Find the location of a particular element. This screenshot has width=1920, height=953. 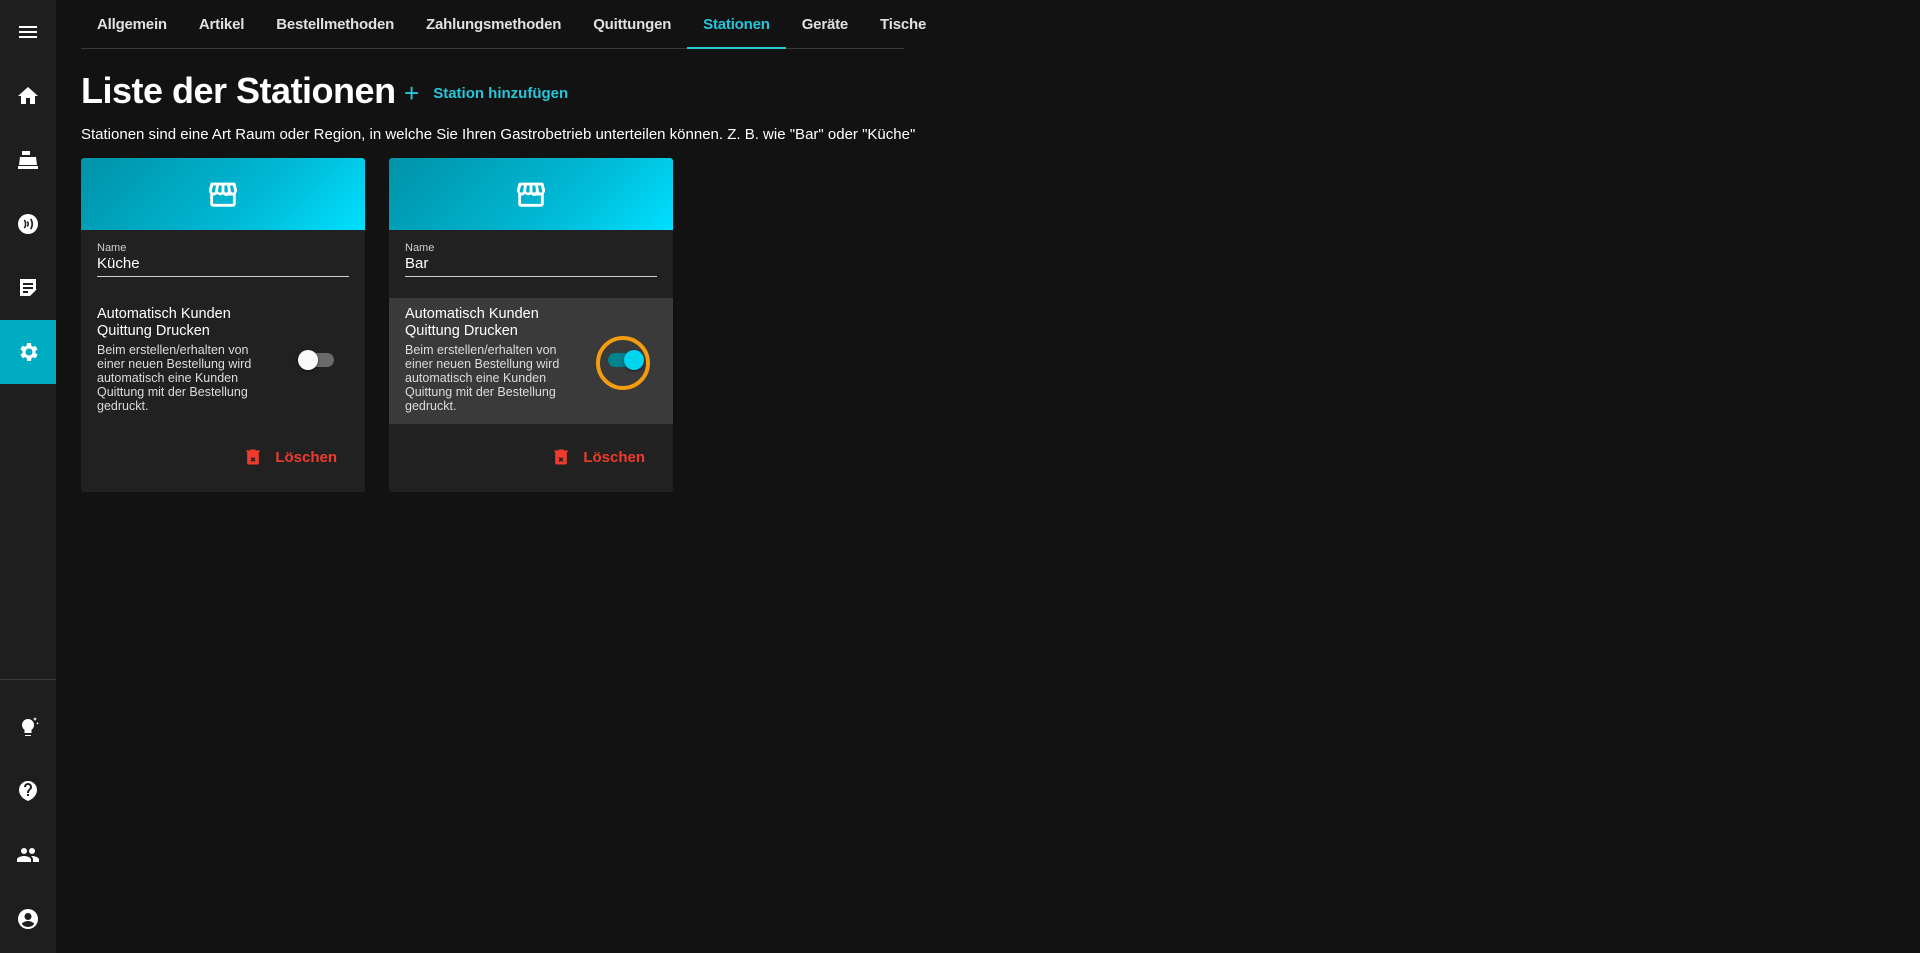

help-icon is located at coordinates (28, 791).